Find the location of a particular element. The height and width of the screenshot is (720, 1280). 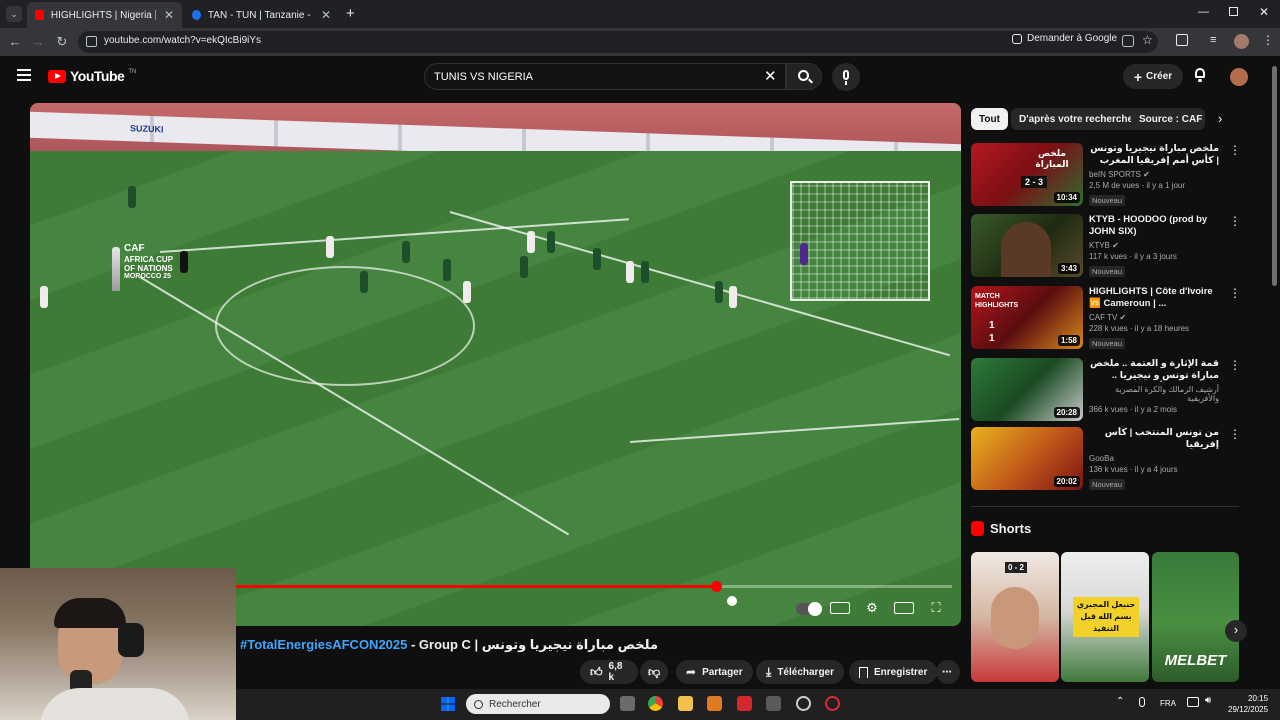

channel-name: GooBa is located at coordinates (1154, 458).